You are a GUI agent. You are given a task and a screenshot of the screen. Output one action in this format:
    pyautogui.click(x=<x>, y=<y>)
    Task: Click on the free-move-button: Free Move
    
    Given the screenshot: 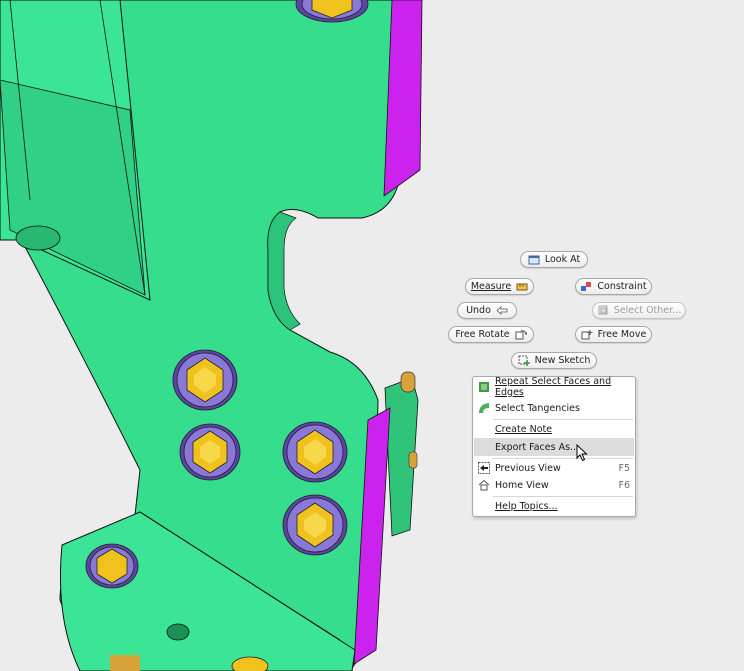 What is the action you would take?
    pyautogui.click(x=613, y=334)
    